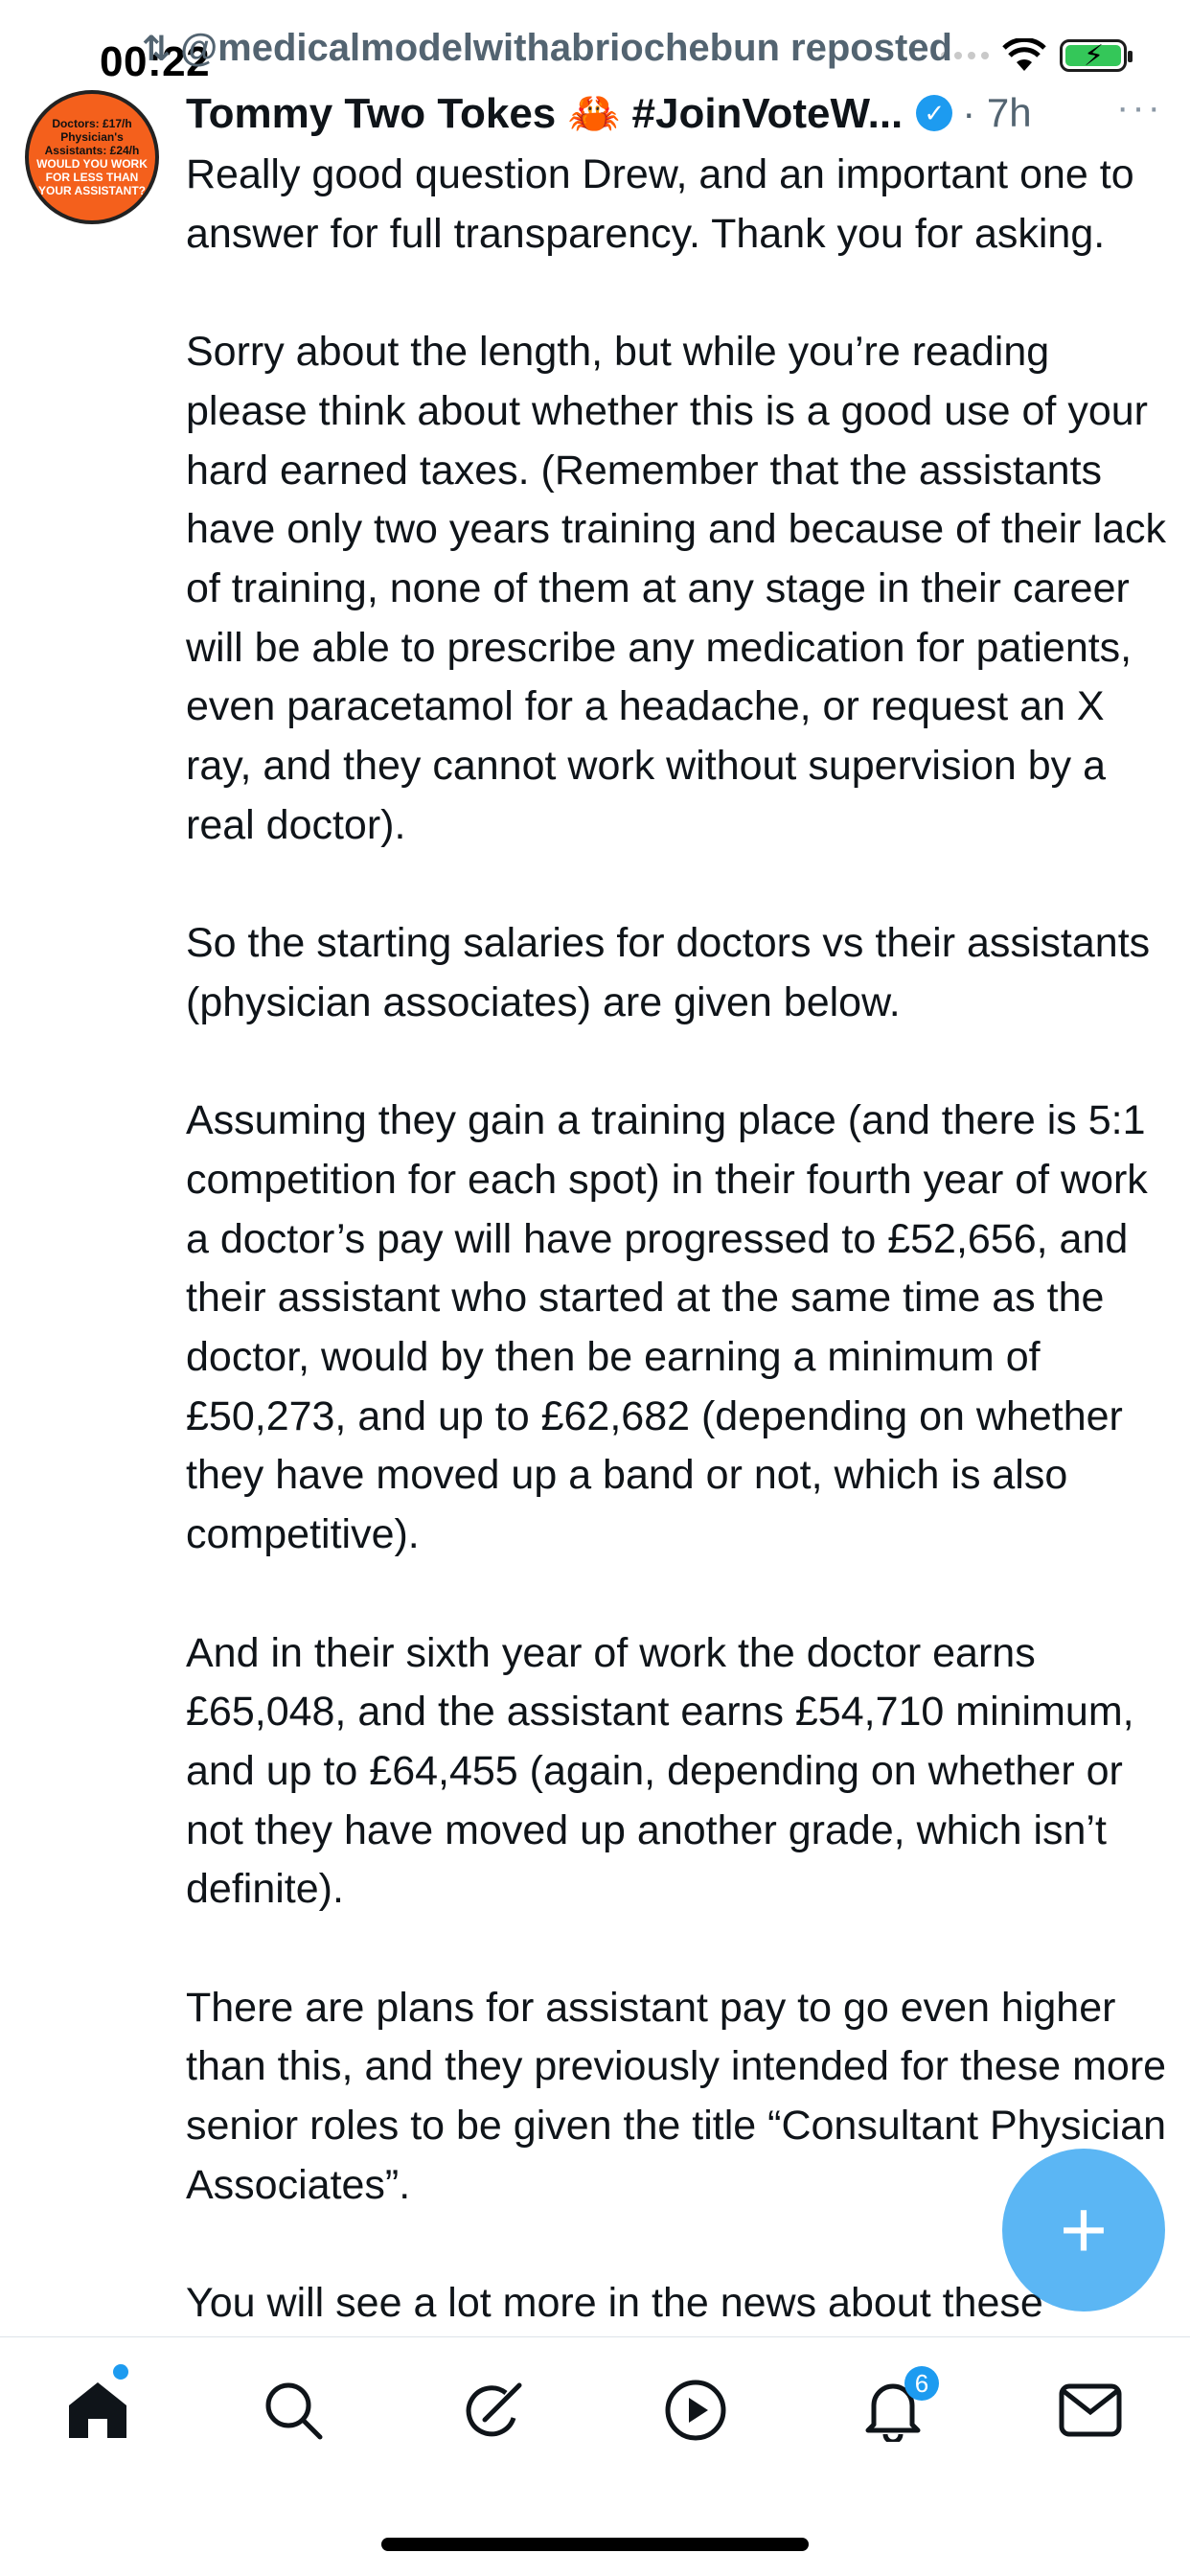 The height and width of the screenshot is (2576, 1190). I want to click on avatar-text-line: Doctors: £17/h, so click(92, 124).